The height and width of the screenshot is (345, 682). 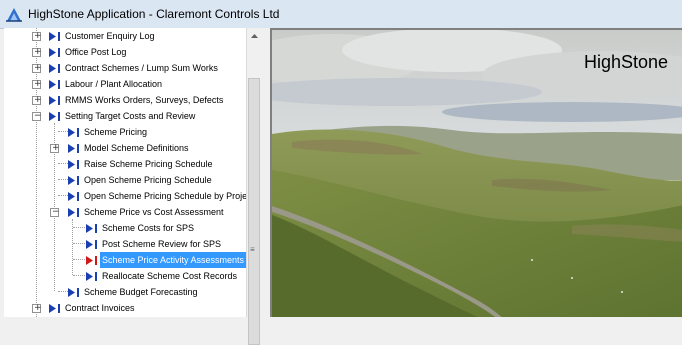 I want to click on scrollbar-grip-icon: ≡, so click(x=252, y=249).